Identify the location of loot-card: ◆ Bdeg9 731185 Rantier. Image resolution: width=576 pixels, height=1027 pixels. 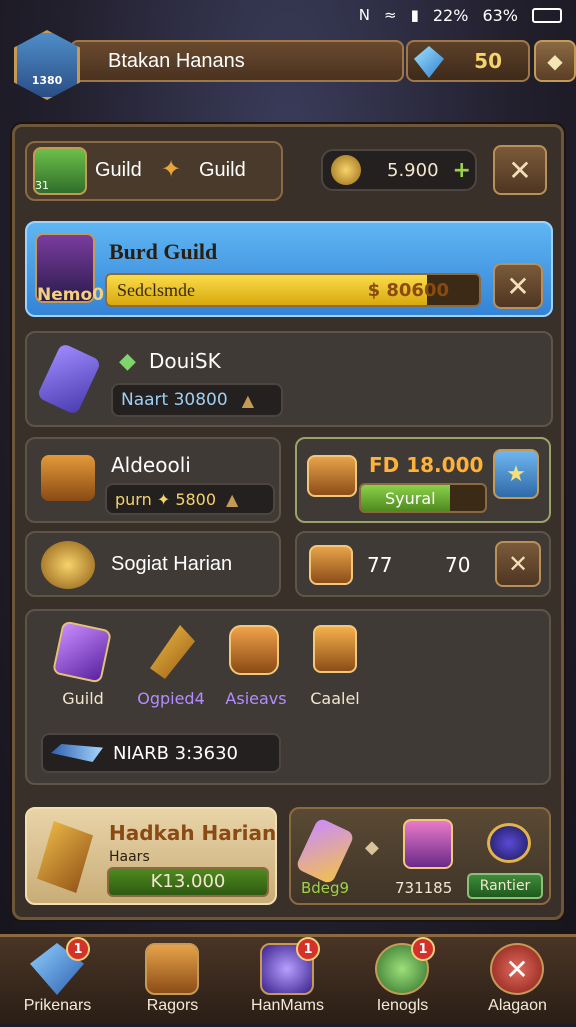
(420, 856).